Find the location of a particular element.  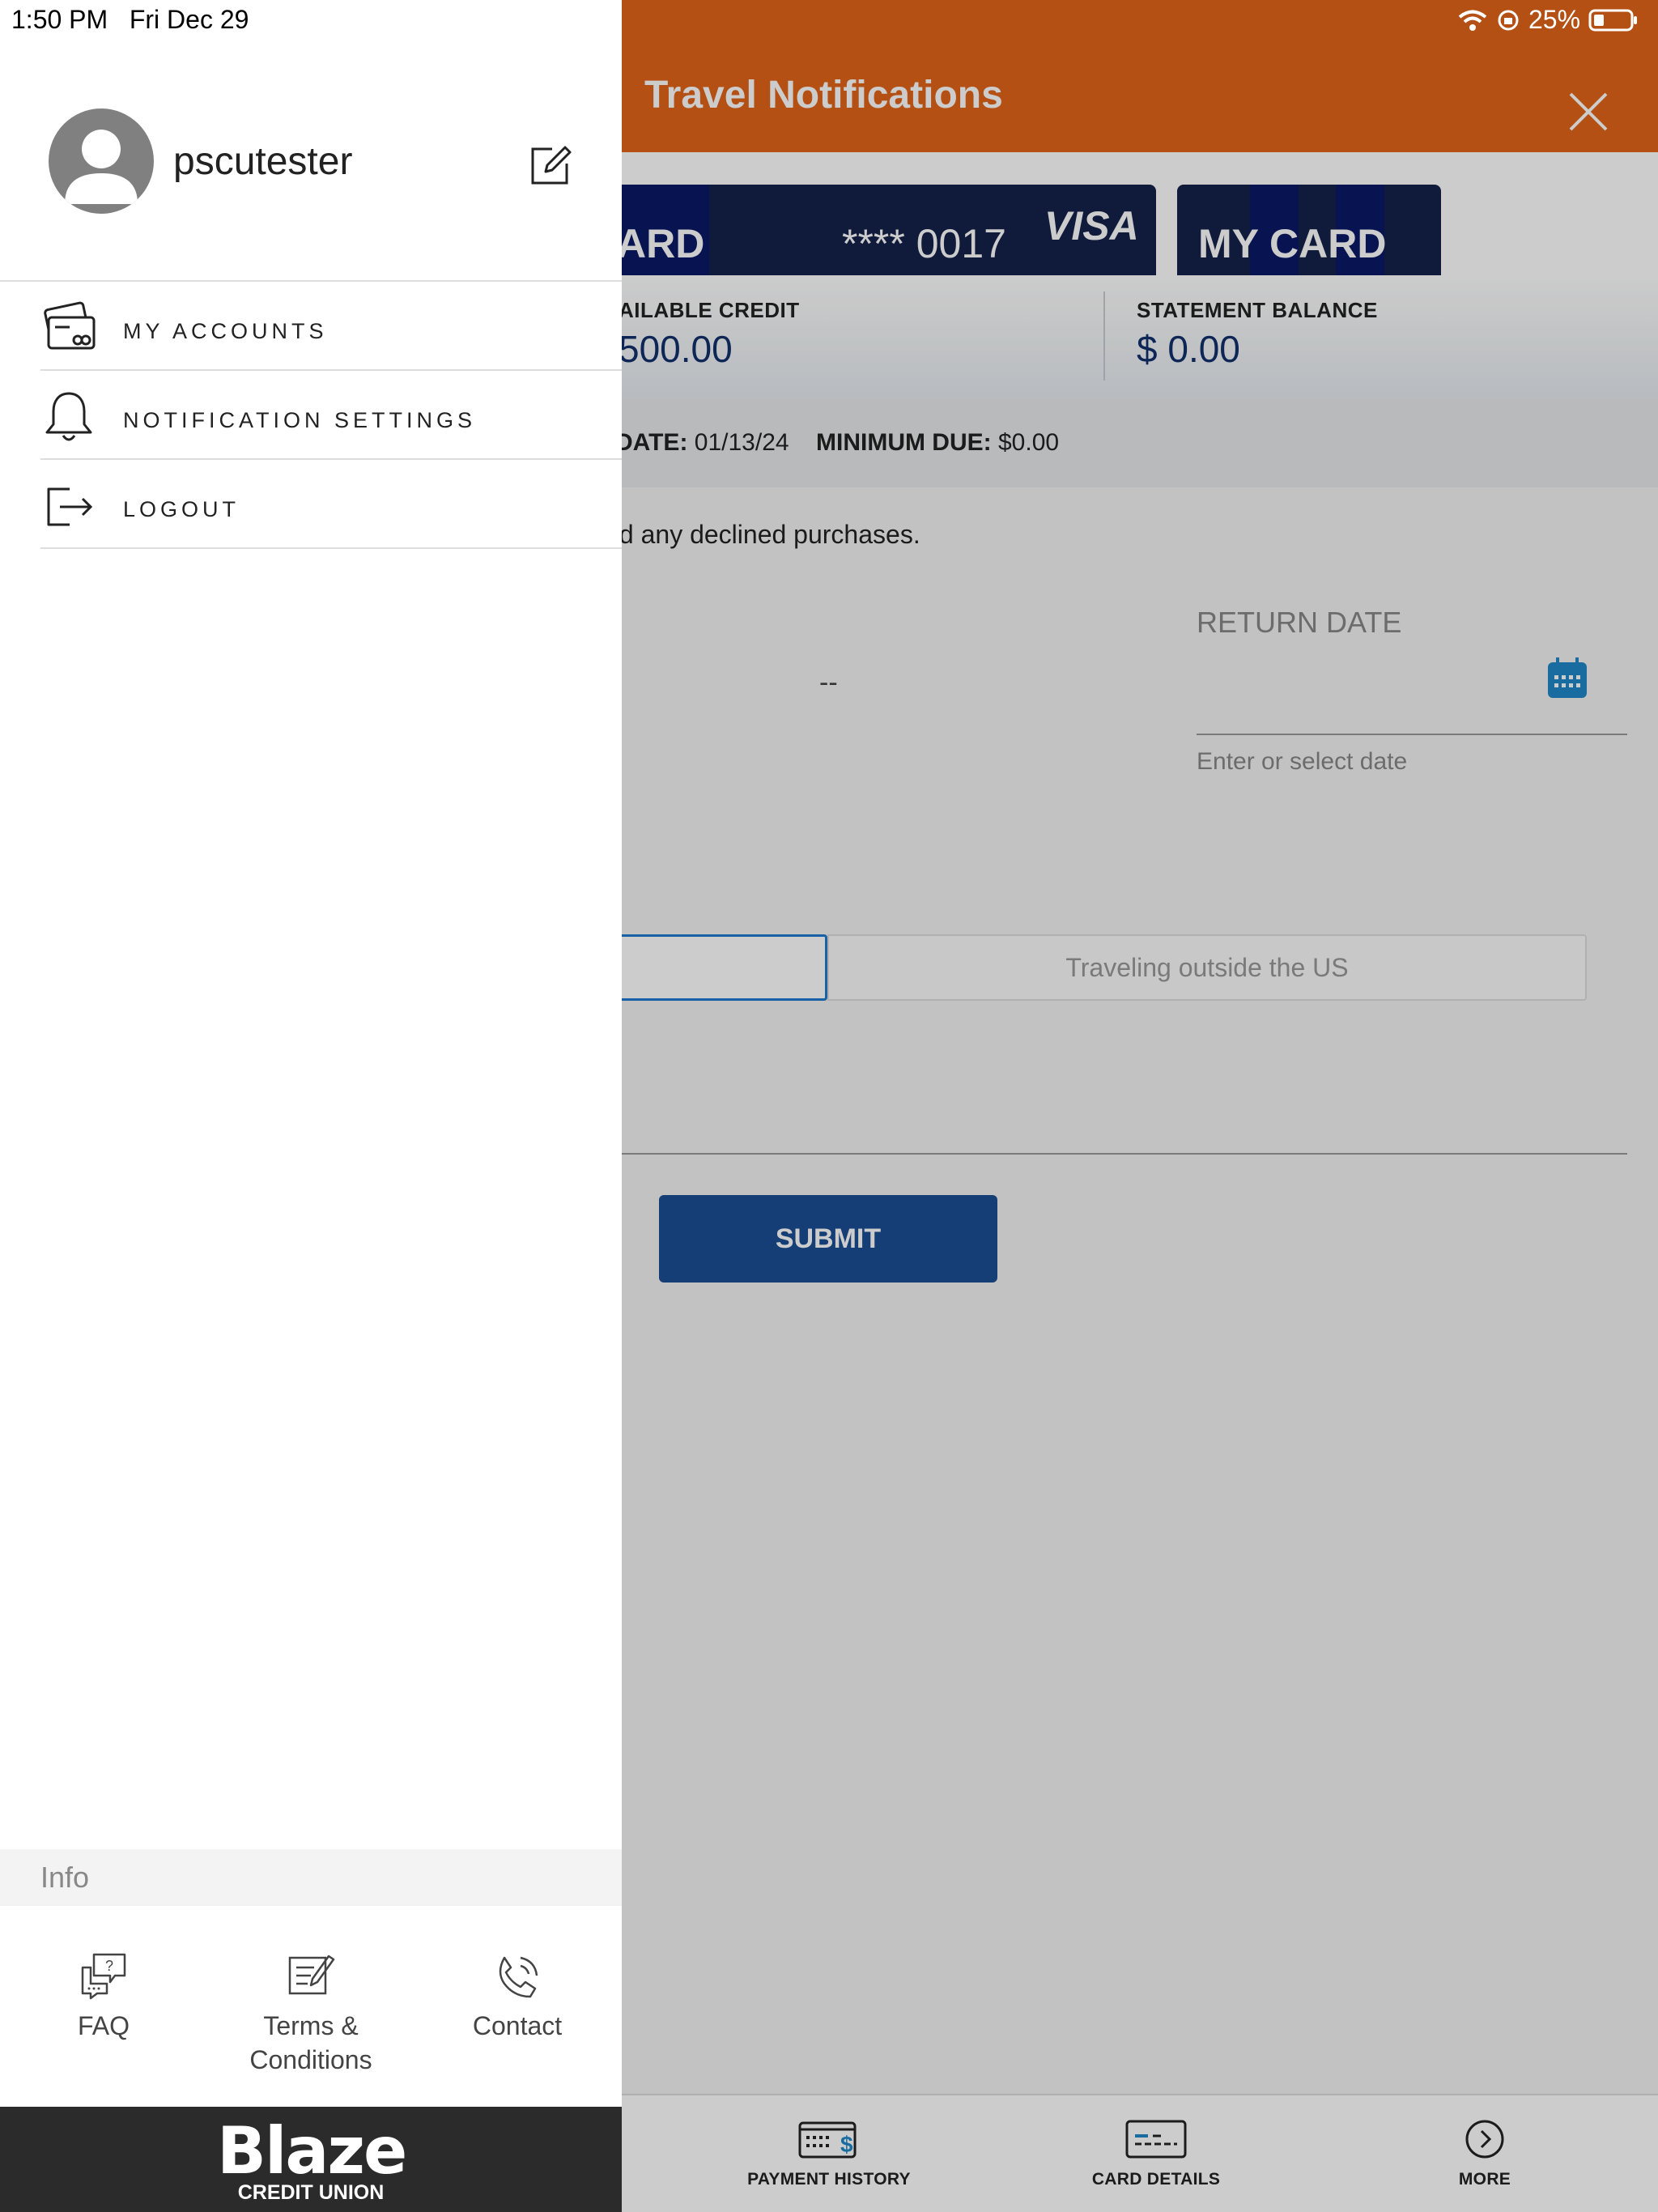

status-bar-right: 25% is located at coordinates (1548, 20).